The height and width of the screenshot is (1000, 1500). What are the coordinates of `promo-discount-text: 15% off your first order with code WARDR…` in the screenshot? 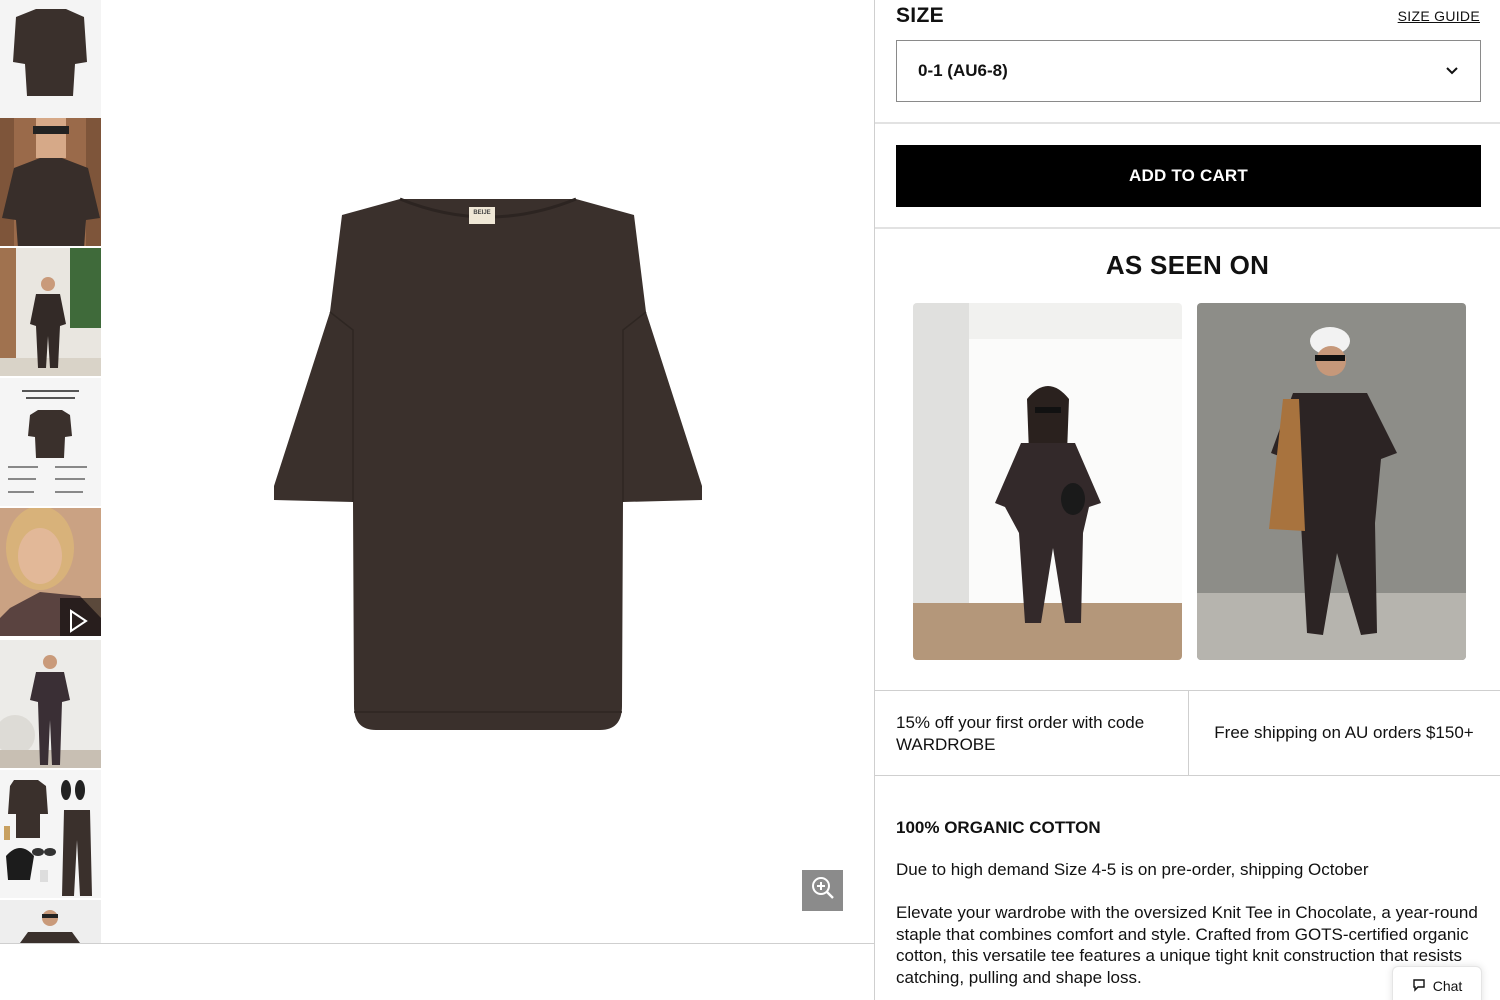 It's located at (1020, 733).